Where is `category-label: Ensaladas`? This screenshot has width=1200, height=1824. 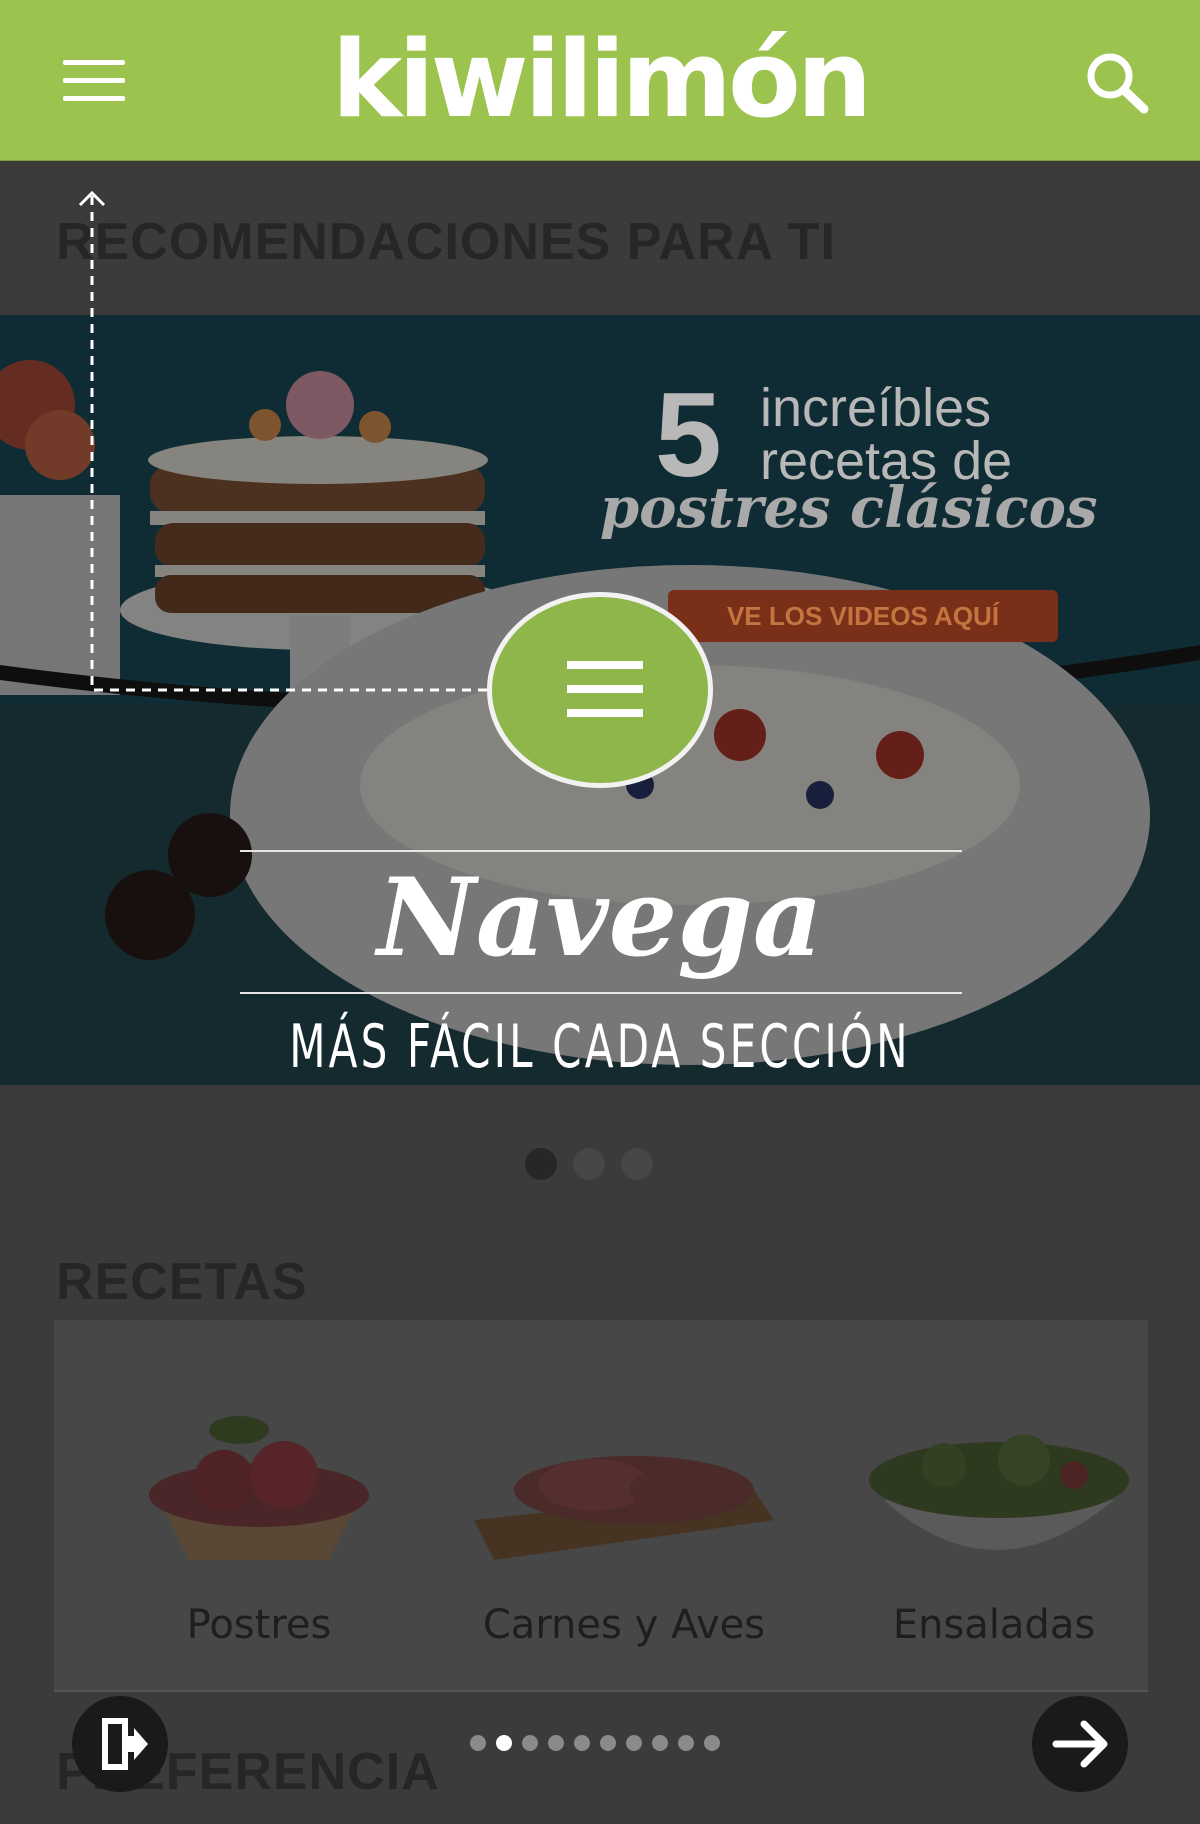 category-label: Ensaladas is located at coordinates (994, 1625).